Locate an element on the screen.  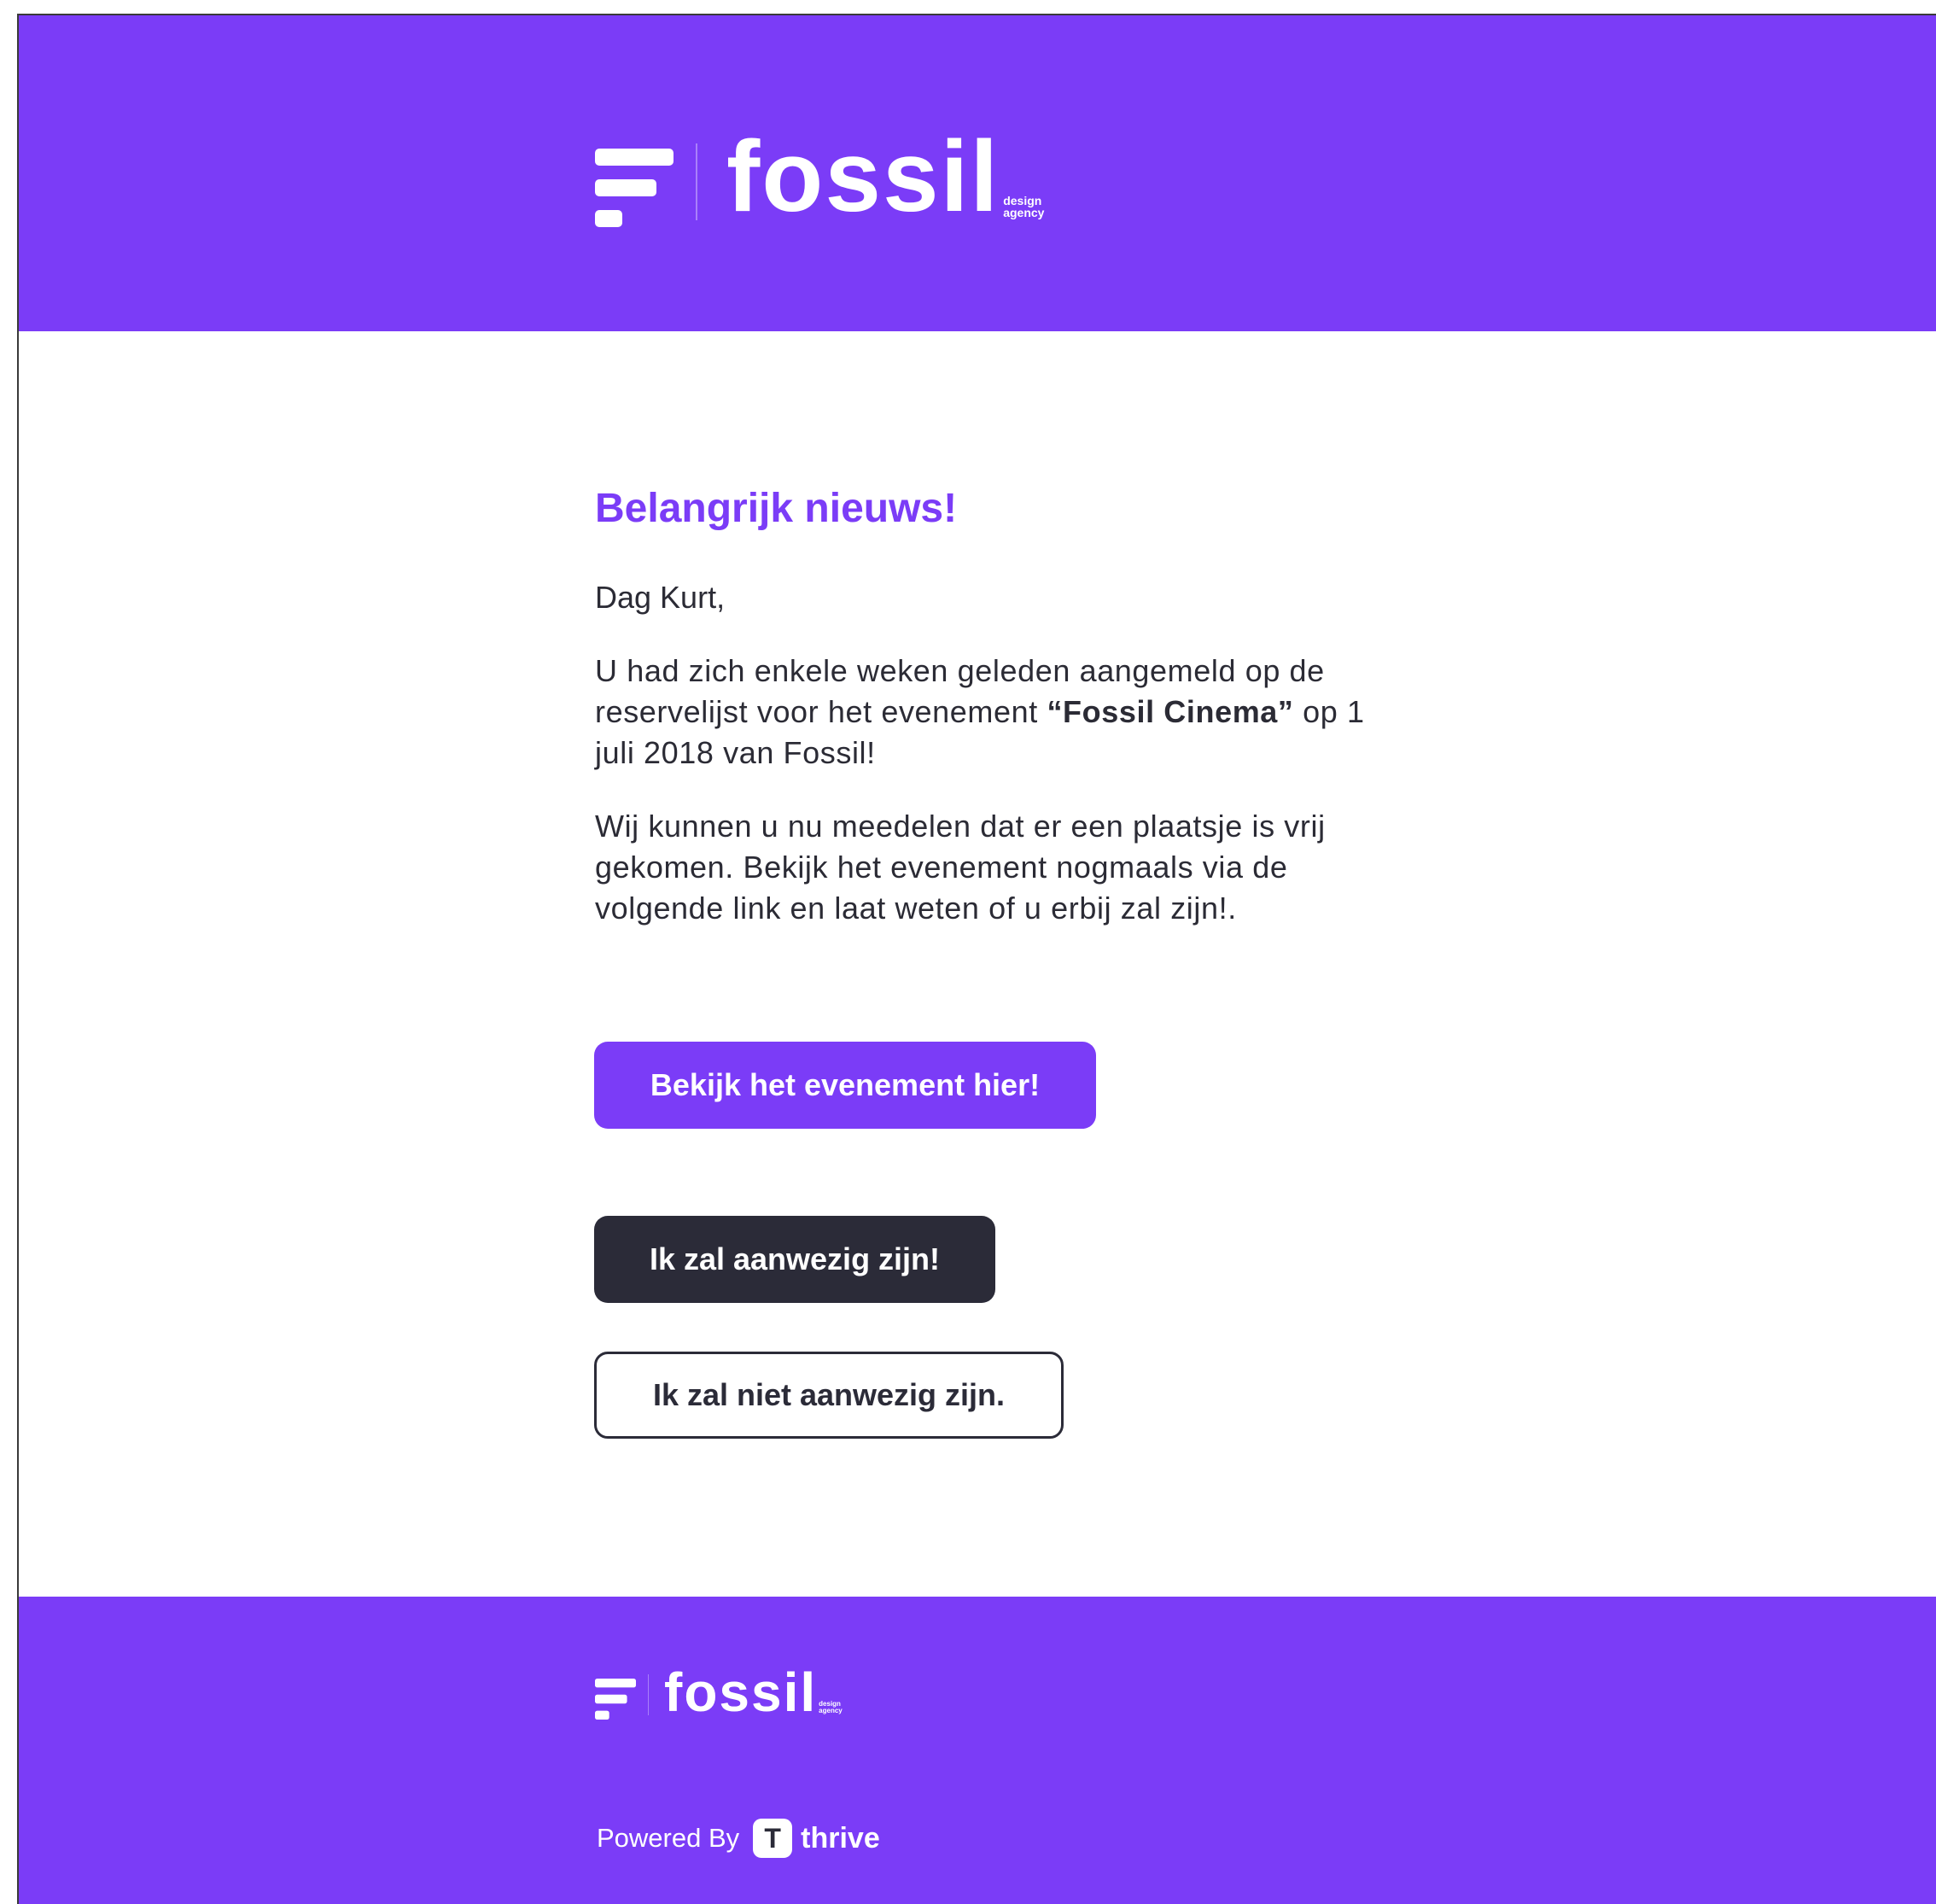
logo-tagline: design agency is located at coordinates (1023, 207).